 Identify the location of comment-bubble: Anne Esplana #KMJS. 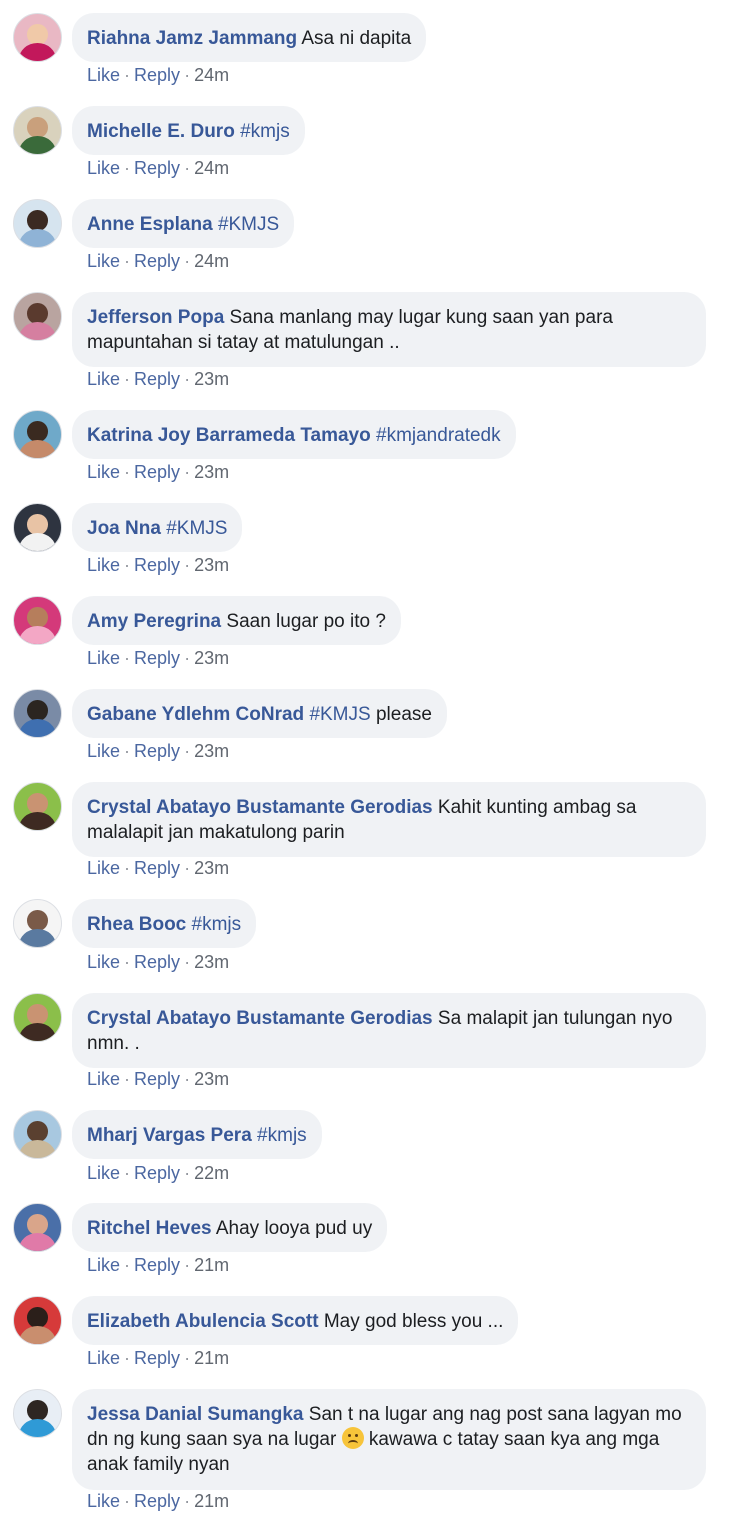
(183, 223).